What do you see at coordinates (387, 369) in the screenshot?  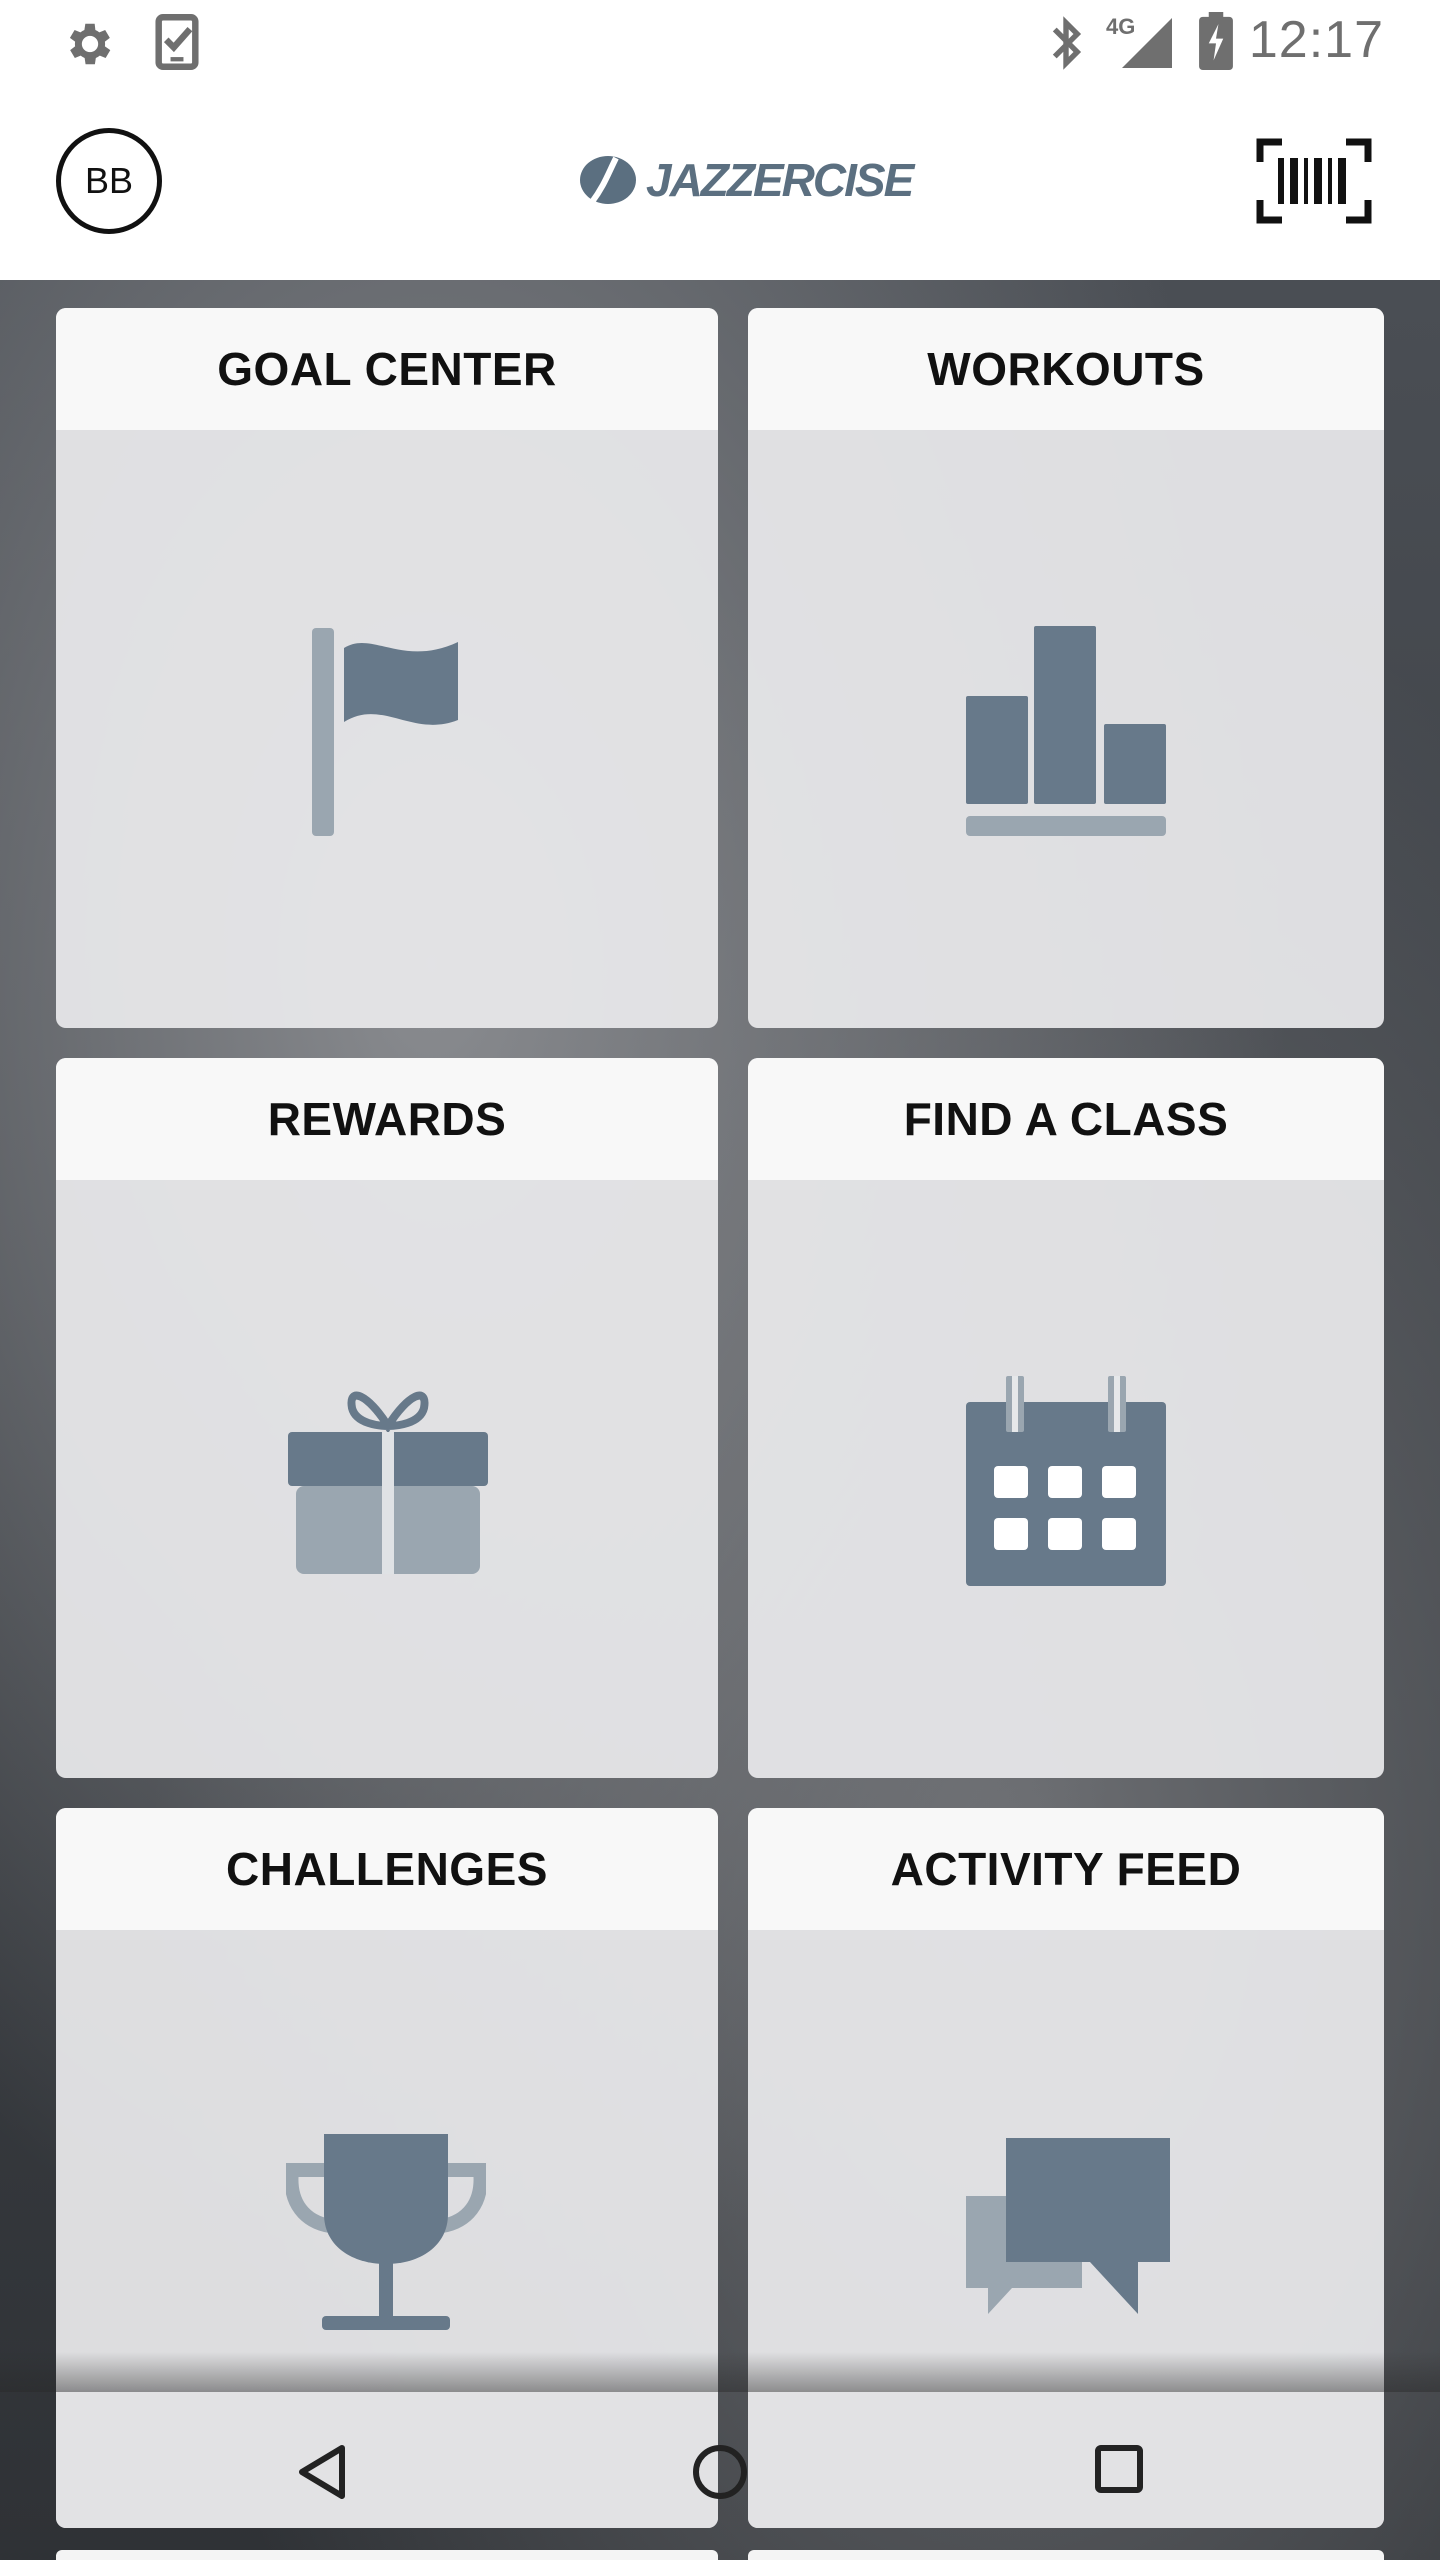 I see `tile-title: GOAL CENTER` at bounding box center [387, 369].